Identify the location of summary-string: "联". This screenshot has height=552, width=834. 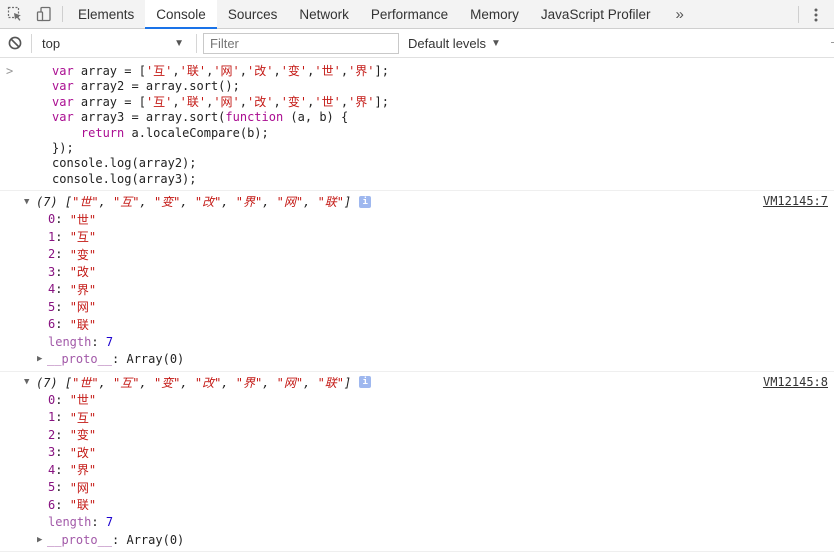
(331, 382).